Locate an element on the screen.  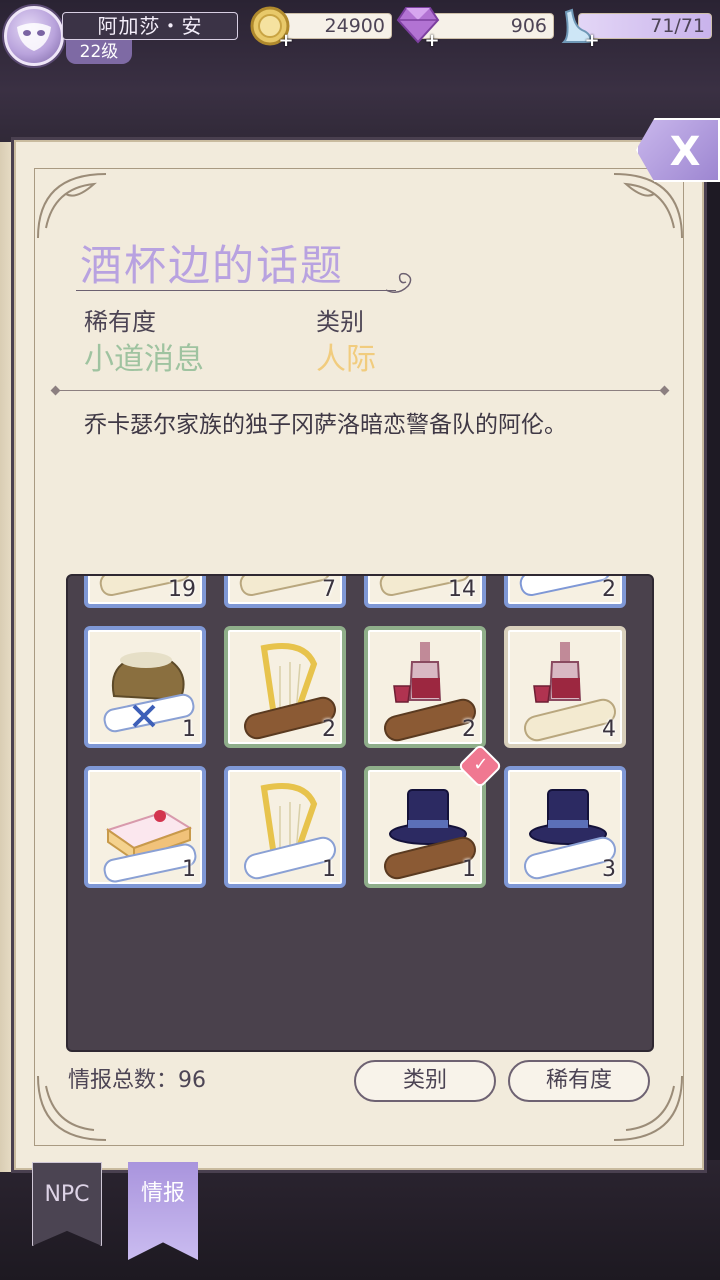
grid-item: 7 is located at coordinates (285, 592).